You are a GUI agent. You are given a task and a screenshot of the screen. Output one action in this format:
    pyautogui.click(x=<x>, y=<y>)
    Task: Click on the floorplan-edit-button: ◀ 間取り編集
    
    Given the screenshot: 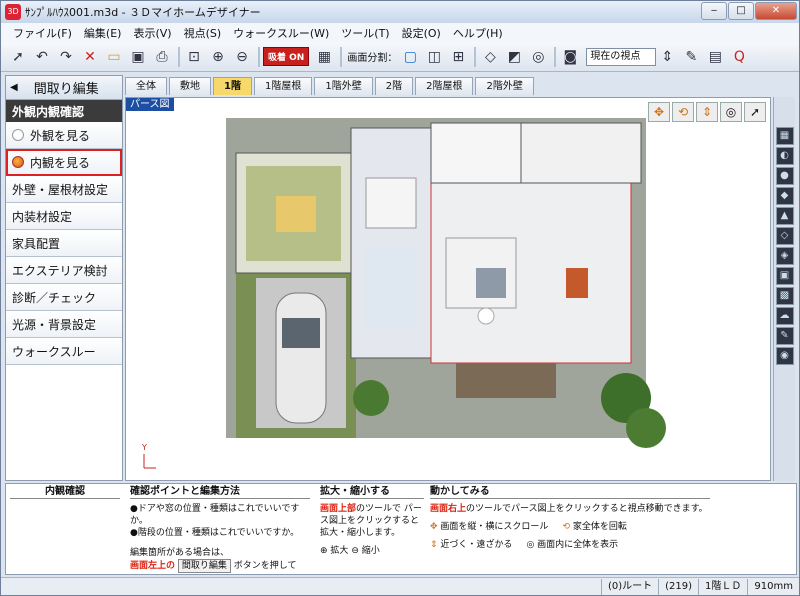 What is the action you would take?
    pyautogui.click(x=64, y=88)
    